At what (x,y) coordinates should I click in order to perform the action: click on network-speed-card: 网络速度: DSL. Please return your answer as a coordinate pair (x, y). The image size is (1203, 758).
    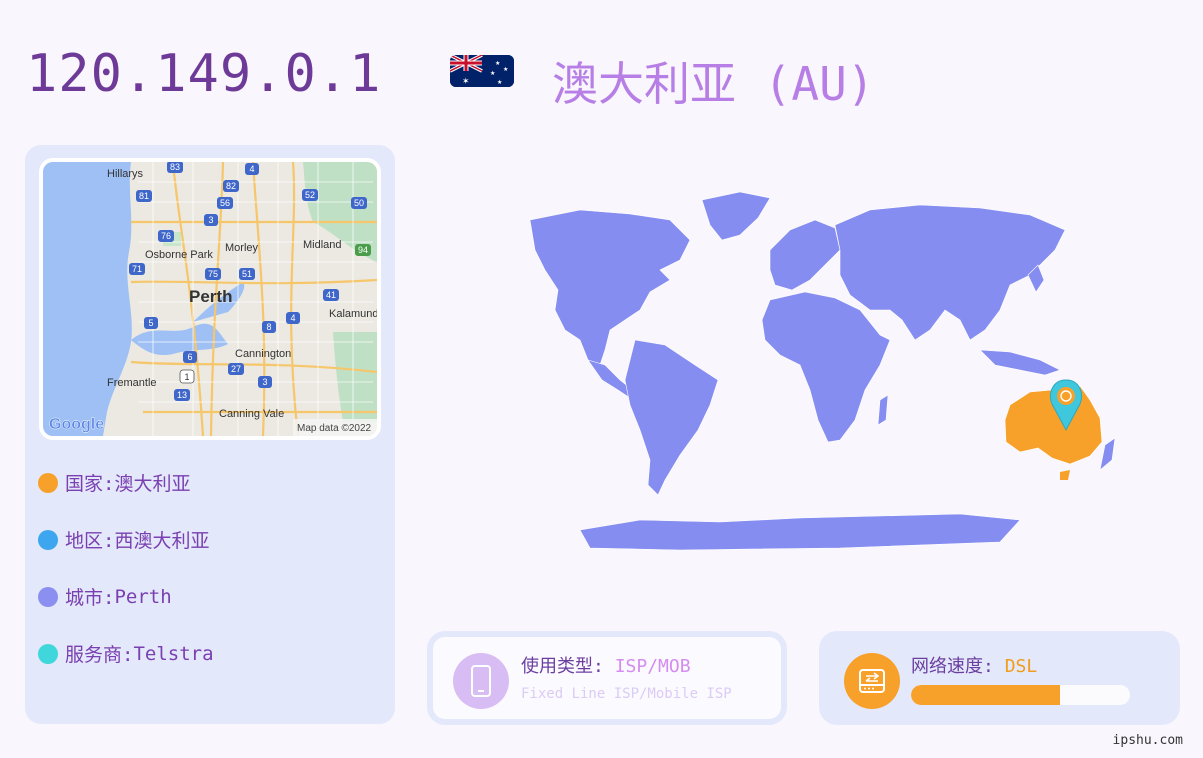
    Looking at the image, I should click on (999, 678).